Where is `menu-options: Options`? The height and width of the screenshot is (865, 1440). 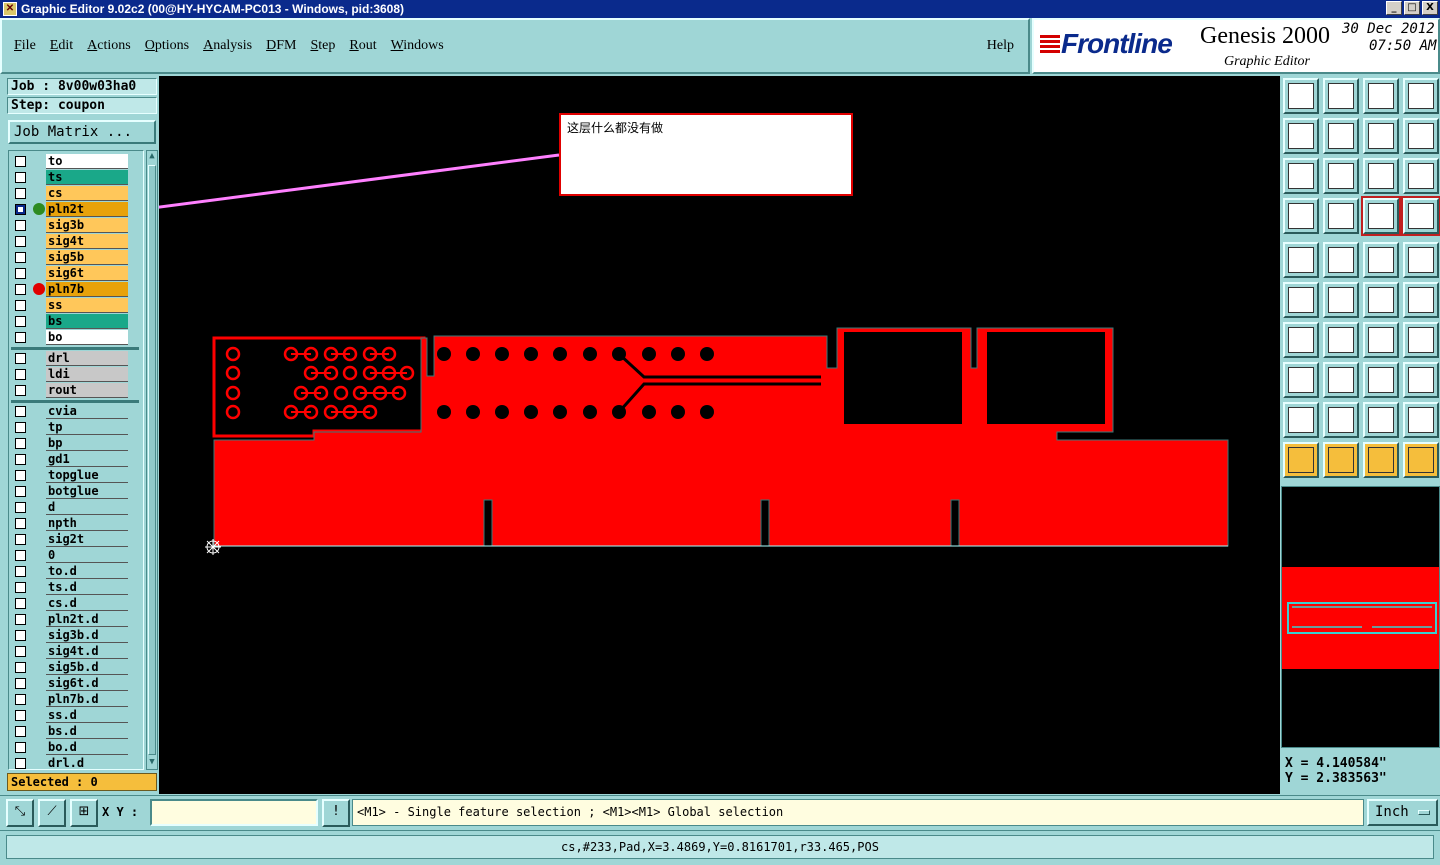 menu-options: Options is located at coordinates (167, 46).